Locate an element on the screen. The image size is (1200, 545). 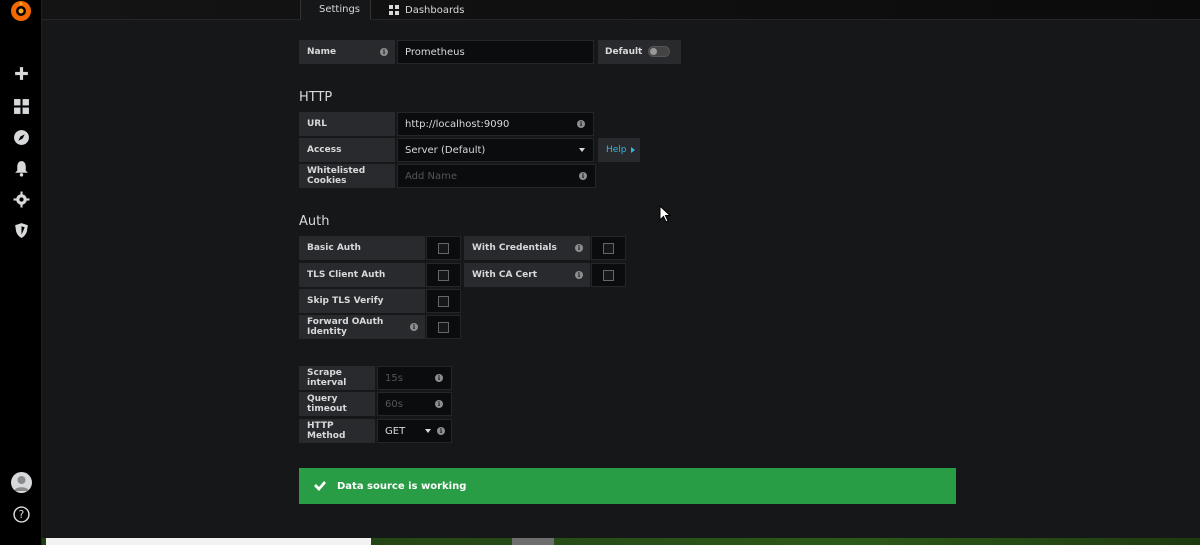
grafana-logo-icon is located at coordinates (21, 13).